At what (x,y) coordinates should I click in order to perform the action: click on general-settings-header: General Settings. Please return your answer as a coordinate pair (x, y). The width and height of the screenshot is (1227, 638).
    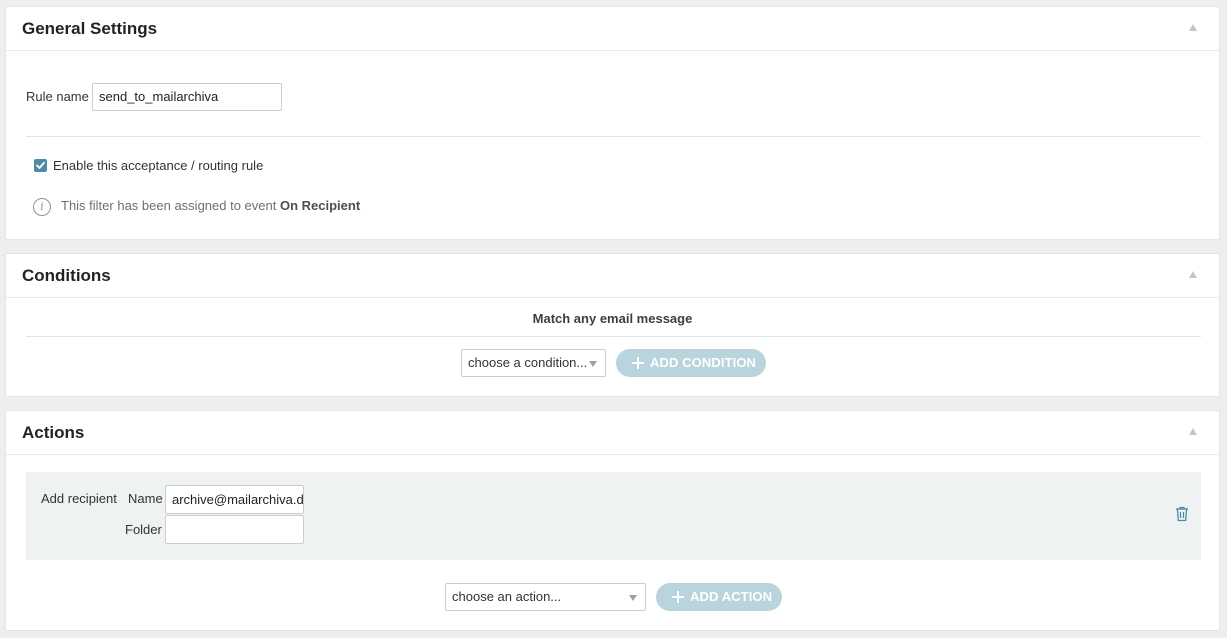
    Looking at the image, I should click on (612, 29).